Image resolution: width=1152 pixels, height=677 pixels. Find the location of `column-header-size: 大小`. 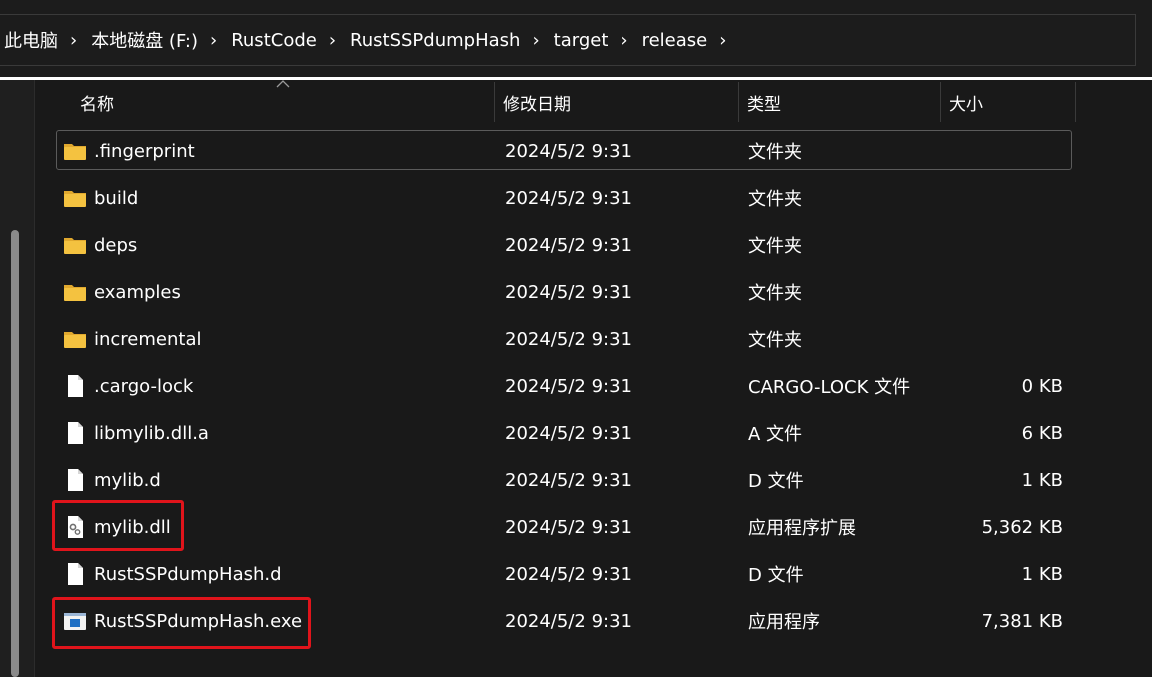

column-header-size: 大小 is located at coordinates (1008, 102).